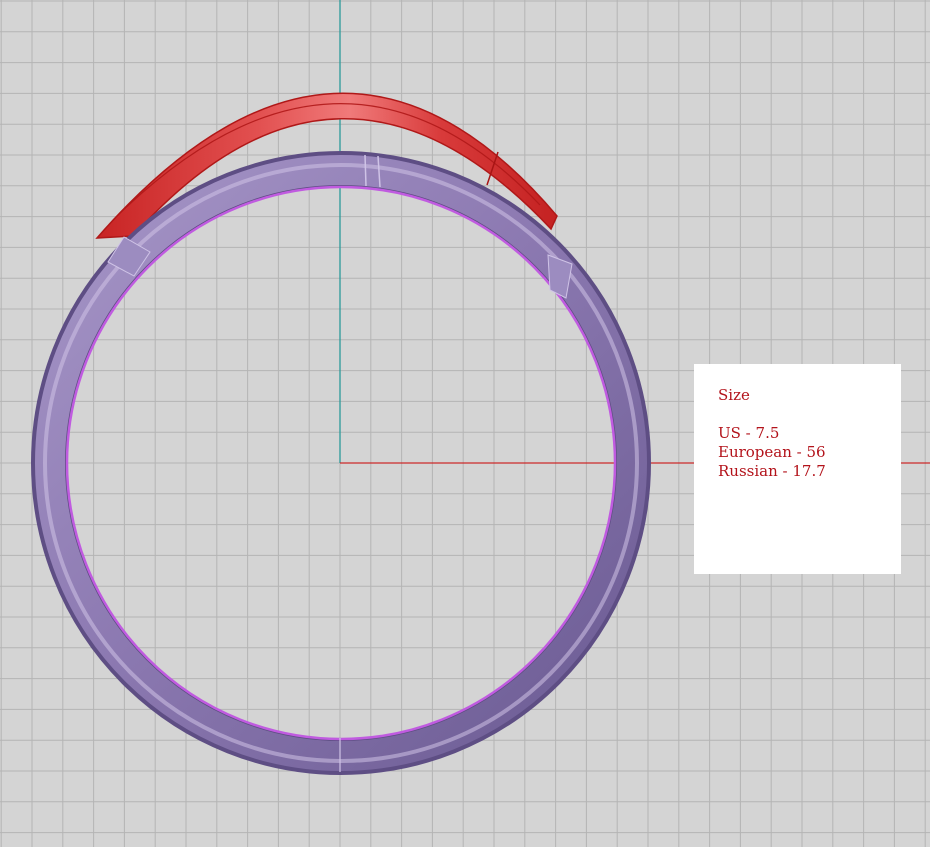  Describe the element at coordinates (772, 471) in the screenshot. I see `size-russian: Russian - 17.7` at that location.